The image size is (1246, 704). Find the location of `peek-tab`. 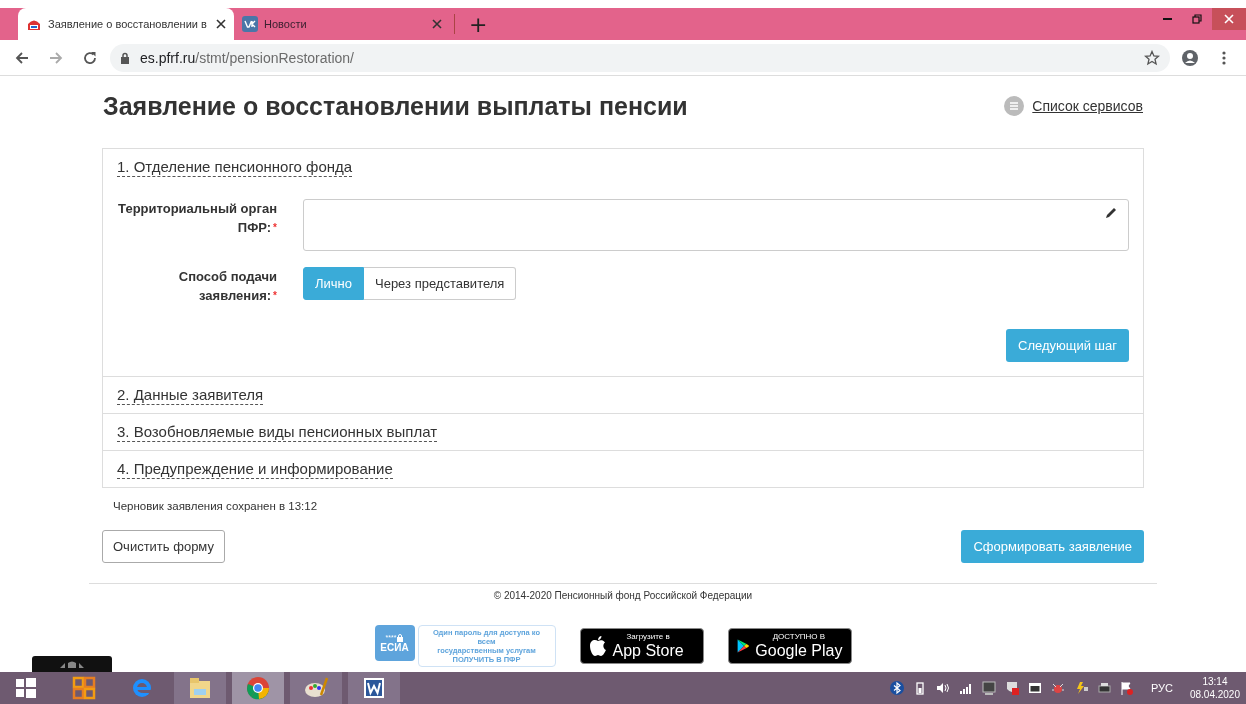

peek-tab is located at coordinates (72, 664).